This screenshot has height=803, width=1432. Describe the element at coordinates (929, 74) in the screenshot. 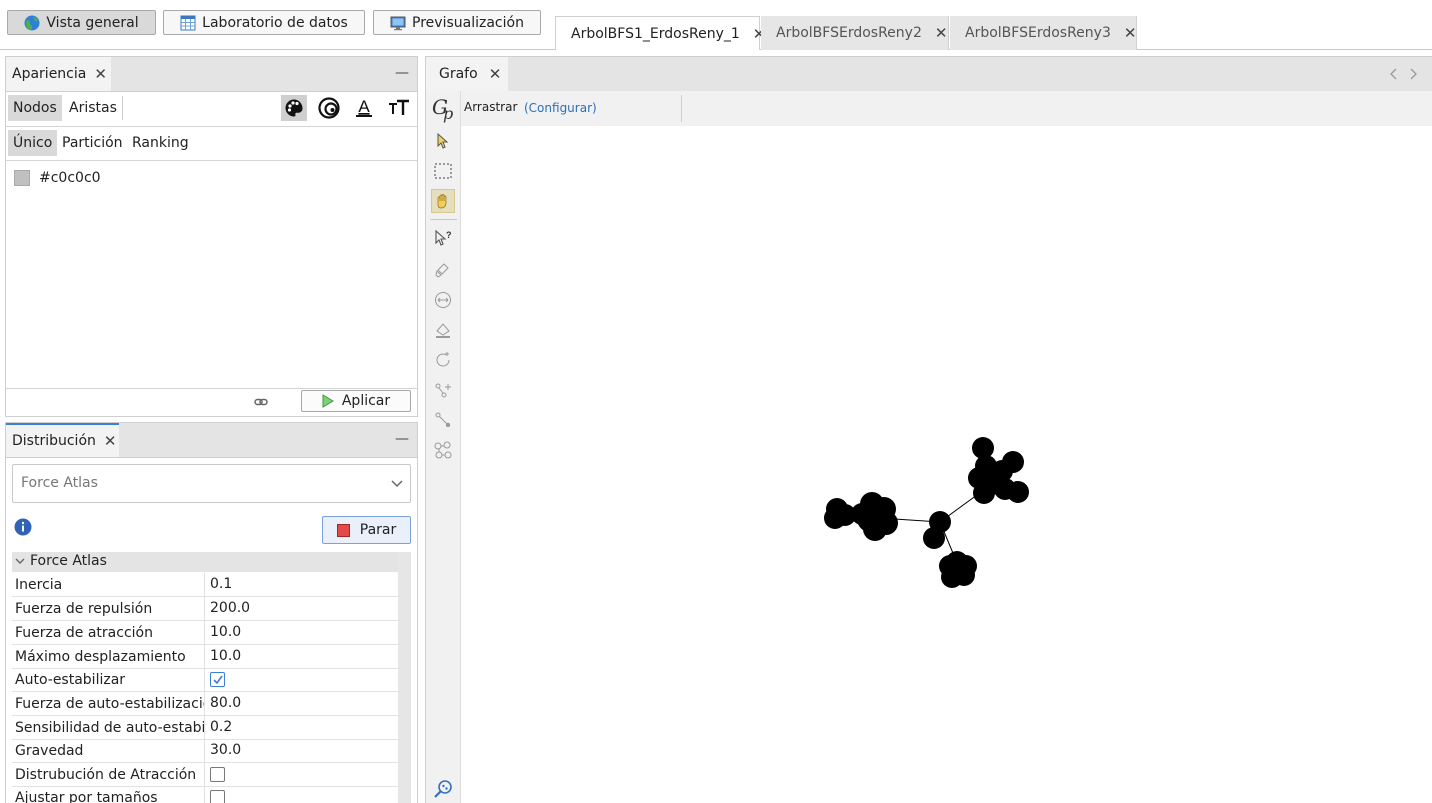

I see `graph-panel-header: Grafo ✕` at that location.